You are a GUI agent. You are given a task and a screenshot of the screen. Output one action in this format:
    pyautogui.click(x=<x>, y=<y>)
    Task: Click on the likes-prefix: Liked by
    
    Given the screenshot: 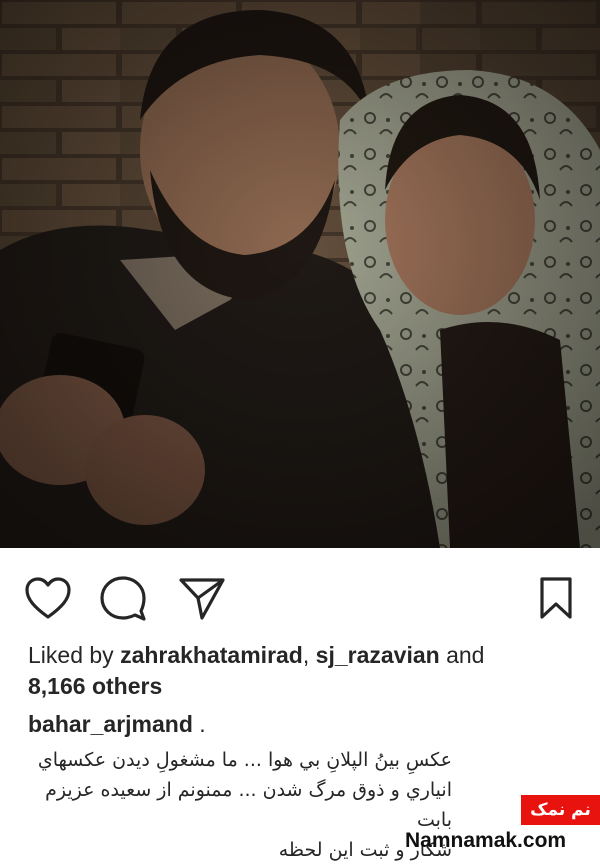 What is the action you would take?
    pyautogui.click(x=74, y=655)
    